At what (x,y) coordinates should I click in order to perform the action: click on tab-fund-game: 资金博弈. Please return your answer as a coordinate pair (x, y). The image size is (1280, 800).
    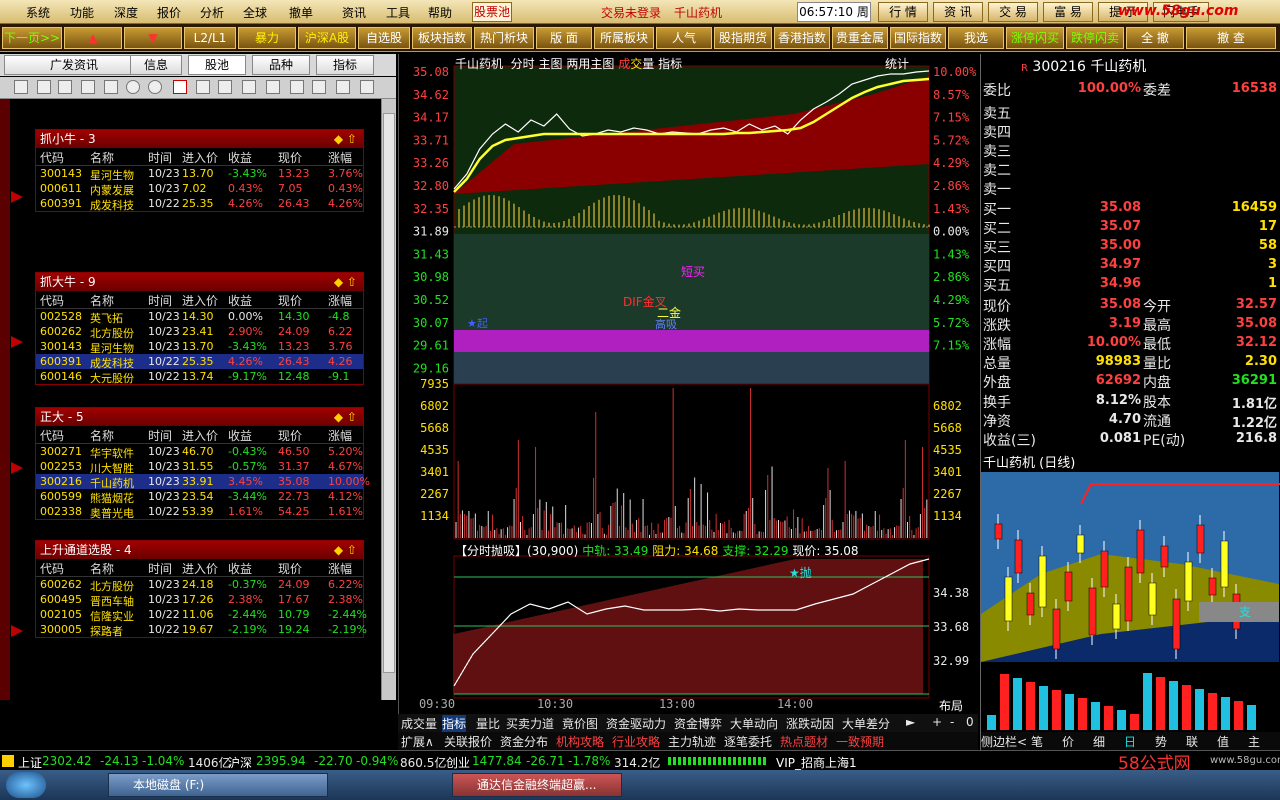
    Looking at the image, I should click on (698, 723).